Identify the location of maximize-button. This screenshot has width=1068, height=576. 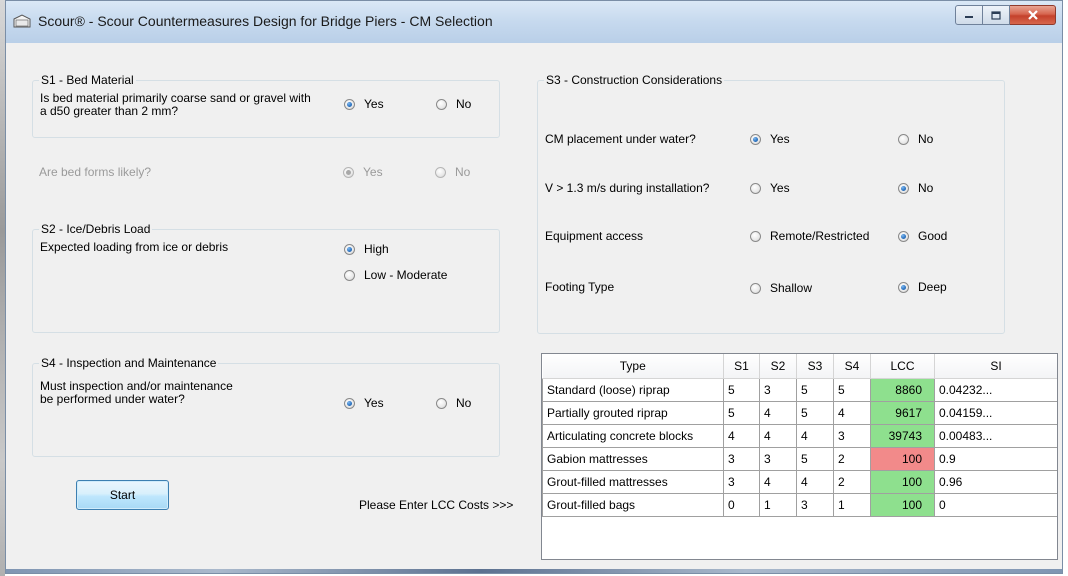
(996, 15).